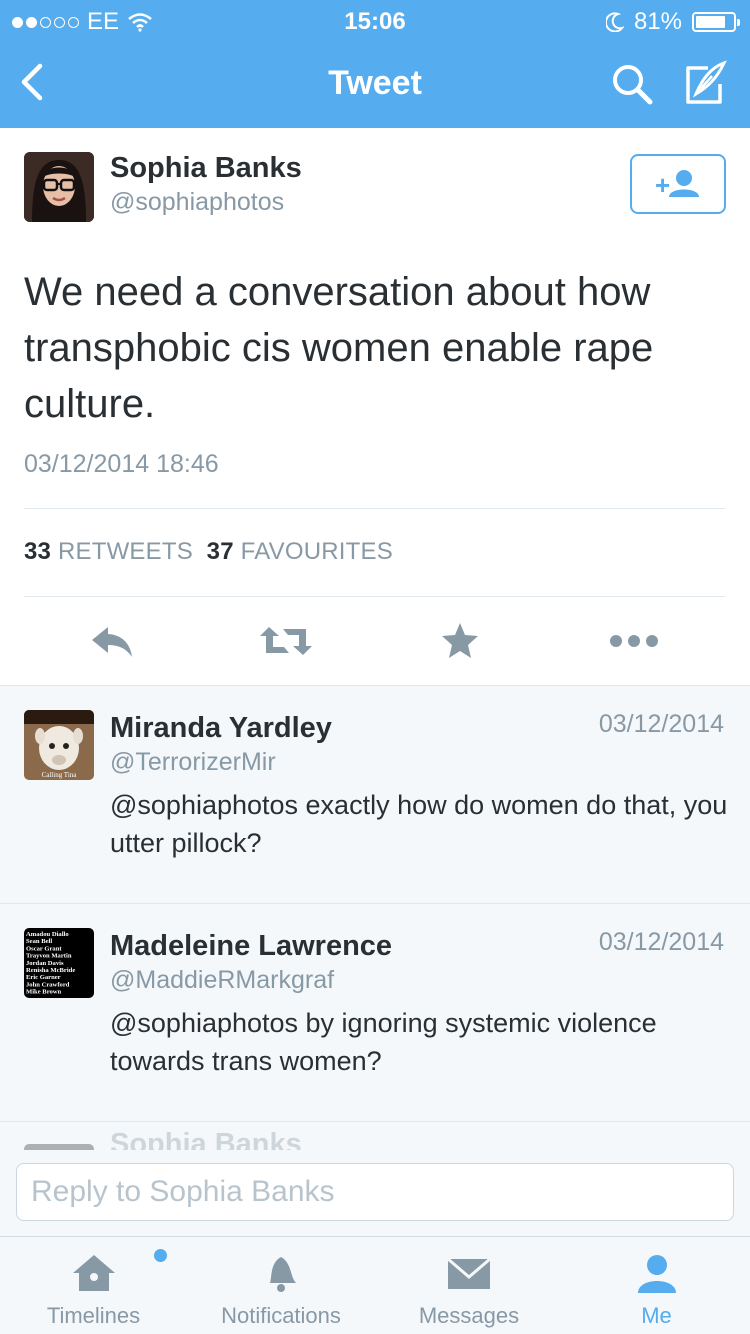 This screenshot has height=1334, width=750. What do you see at coordinates (93, 1315) in the screenshot?
I see `tab-label: Timelines` at bounding box center [93, 1315].